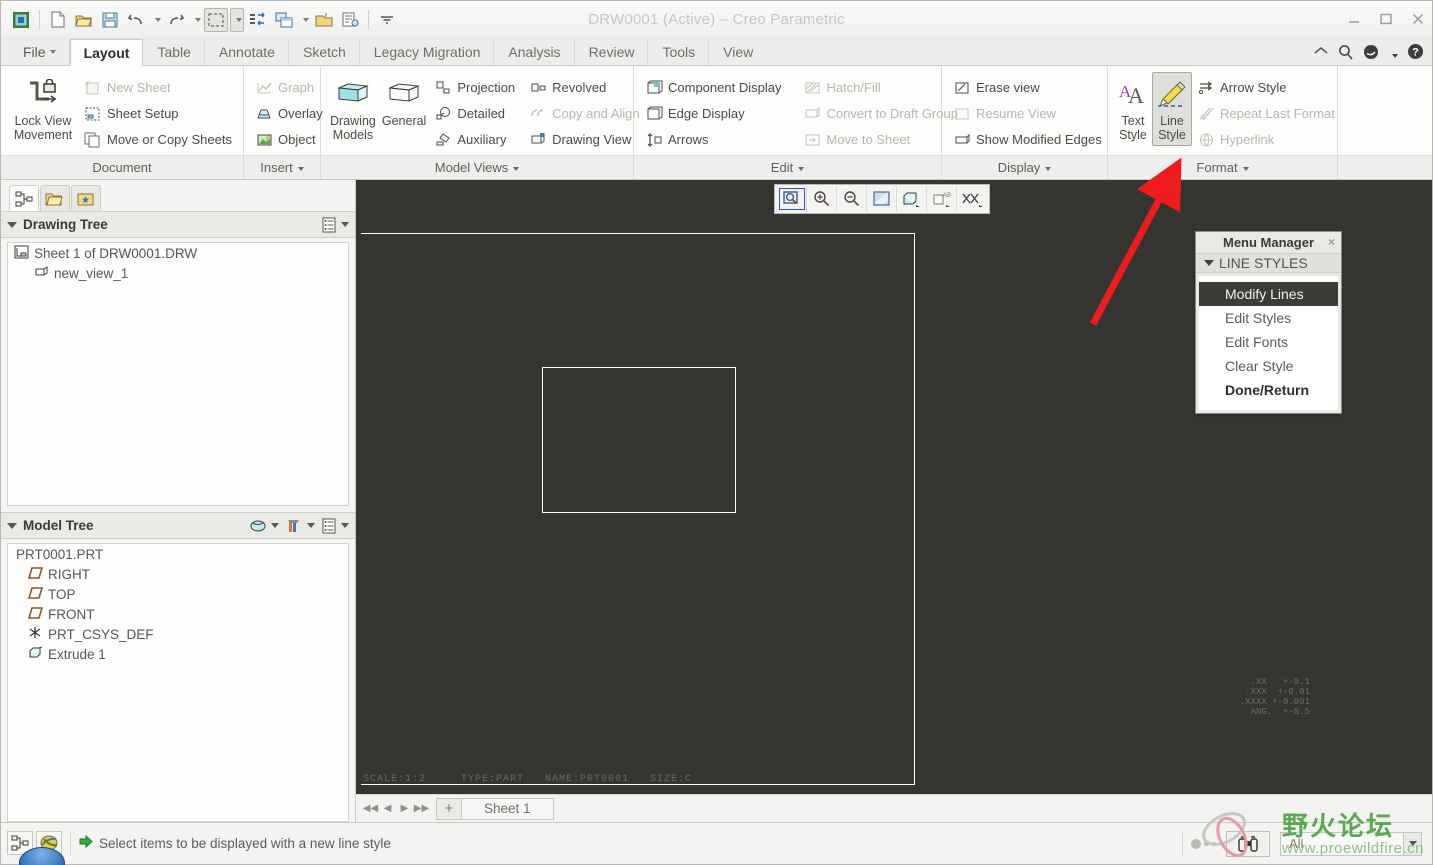 This screenshot has width=1433, height=865. Describe the element at coordinates (1027, 113) in the screenshot. I see `resume-view-button: Resume View` at that location.